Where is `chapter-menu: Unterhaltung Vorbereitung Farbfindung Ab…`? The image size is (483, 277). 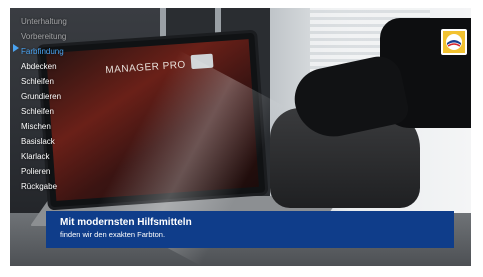
chapter-menu: Unterhaltung Vorbereitung Farbfindung Ab… is located at coordinates (76, 104).